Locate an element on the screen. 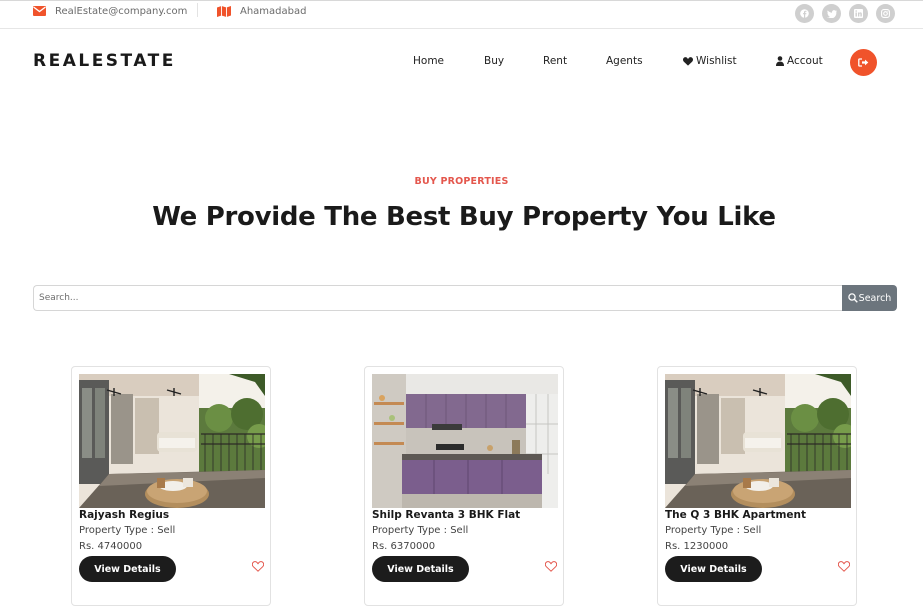  linkedin-icon is located at coordinates (858, 13).